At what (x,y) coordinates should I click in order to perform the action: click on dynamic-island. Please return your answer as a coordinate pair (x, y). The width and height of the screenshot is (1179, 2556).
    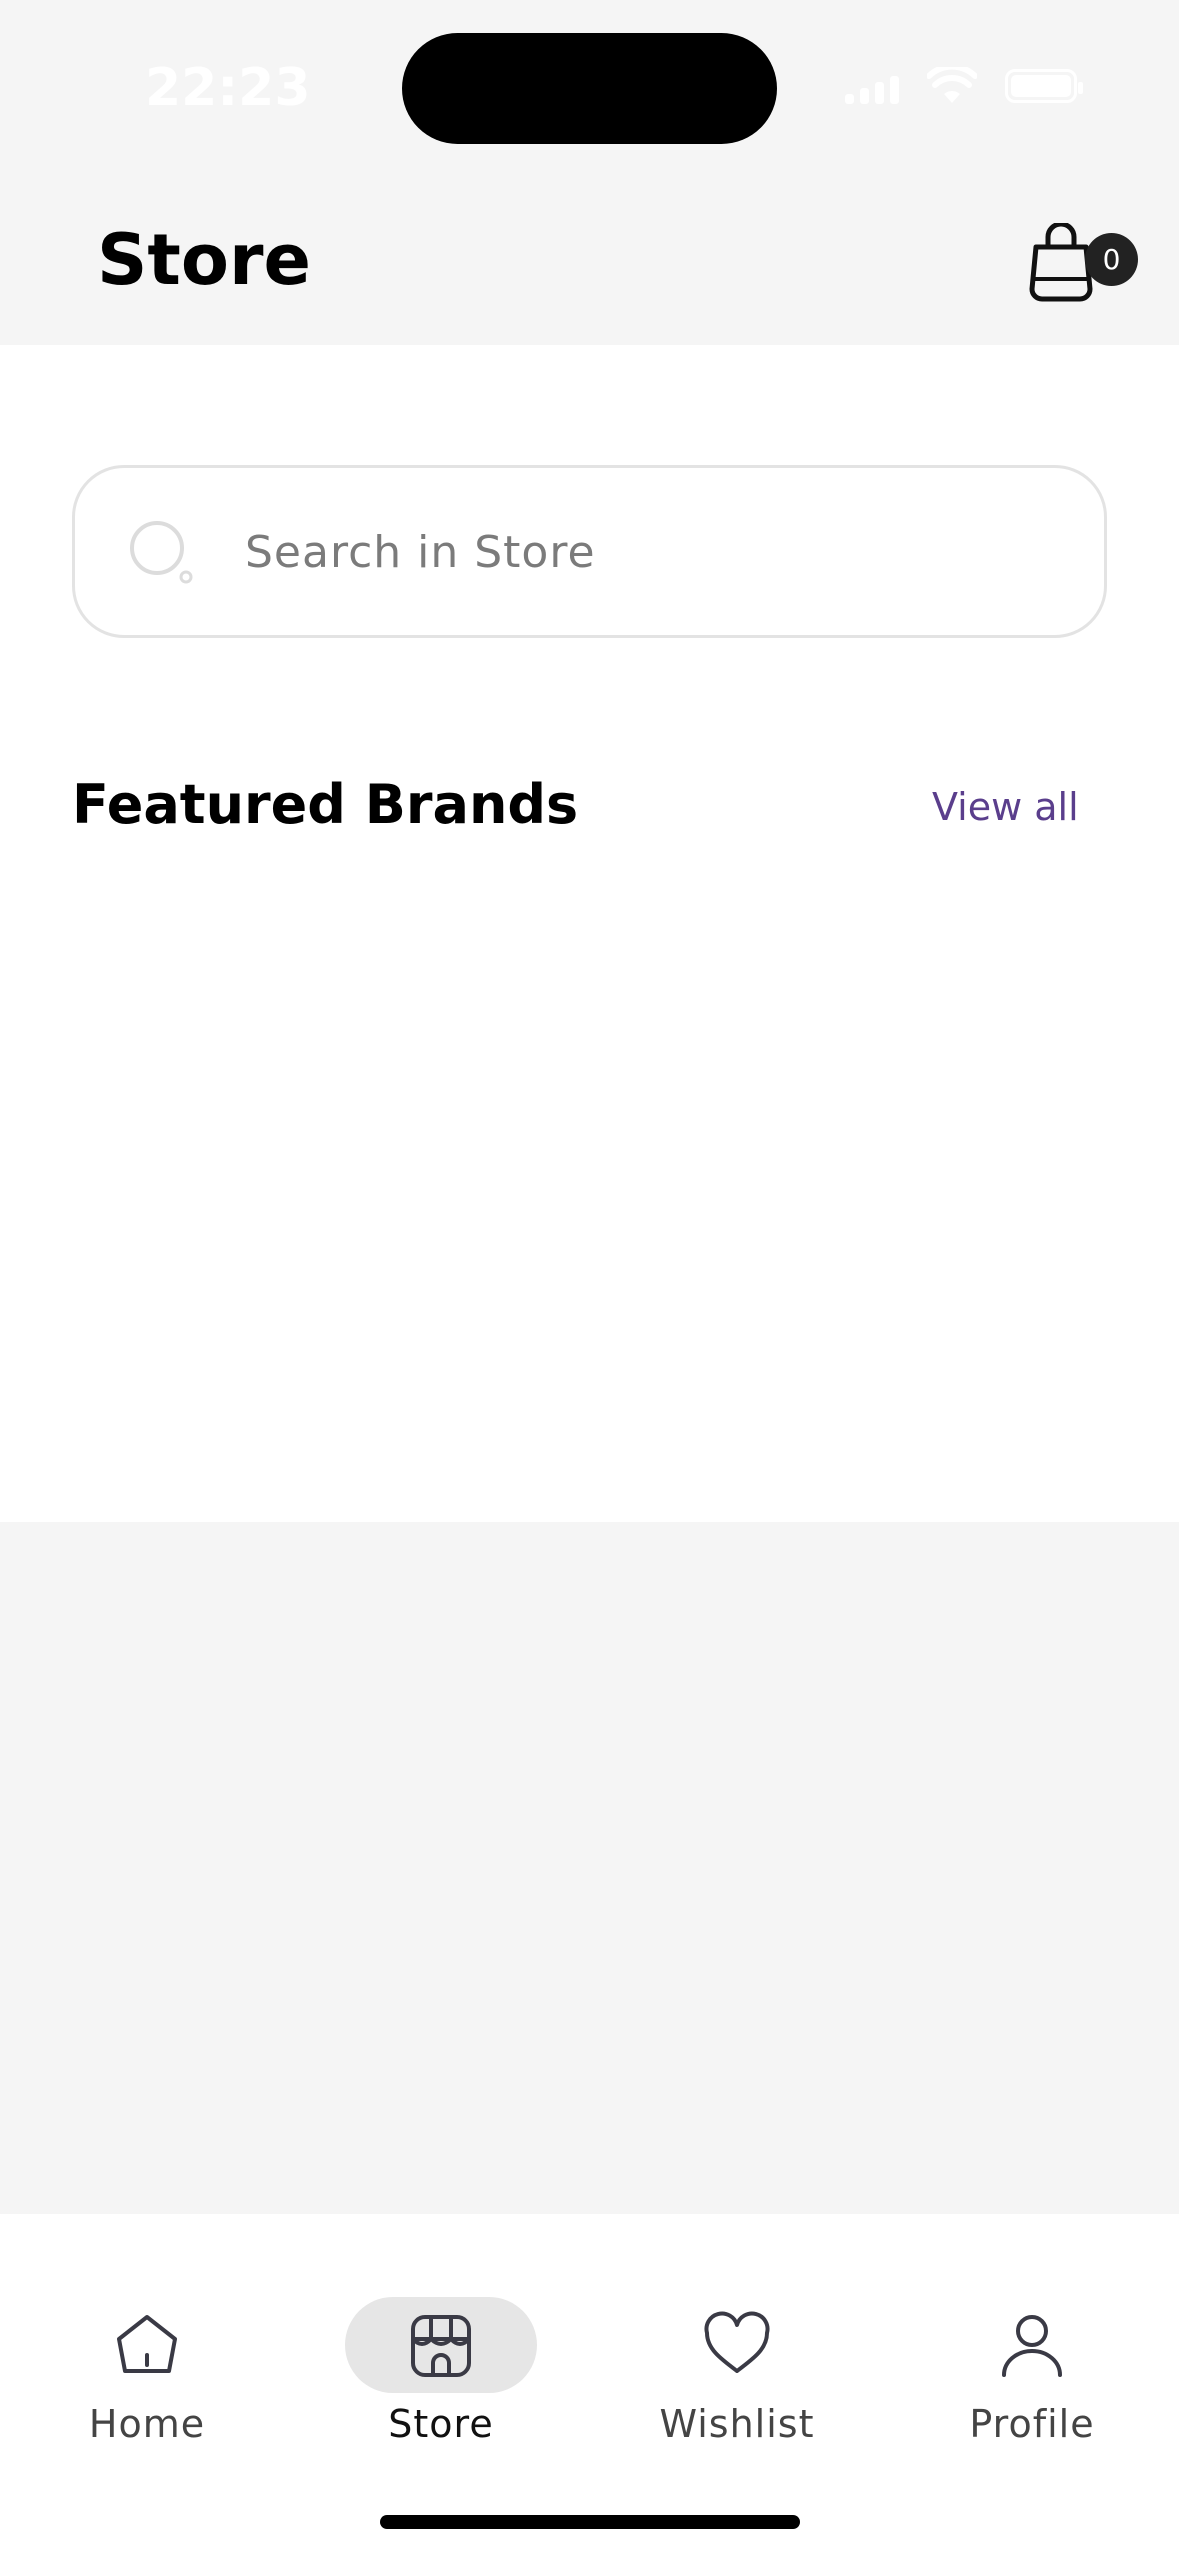
    Looking at the image, I should click on (589, 88).